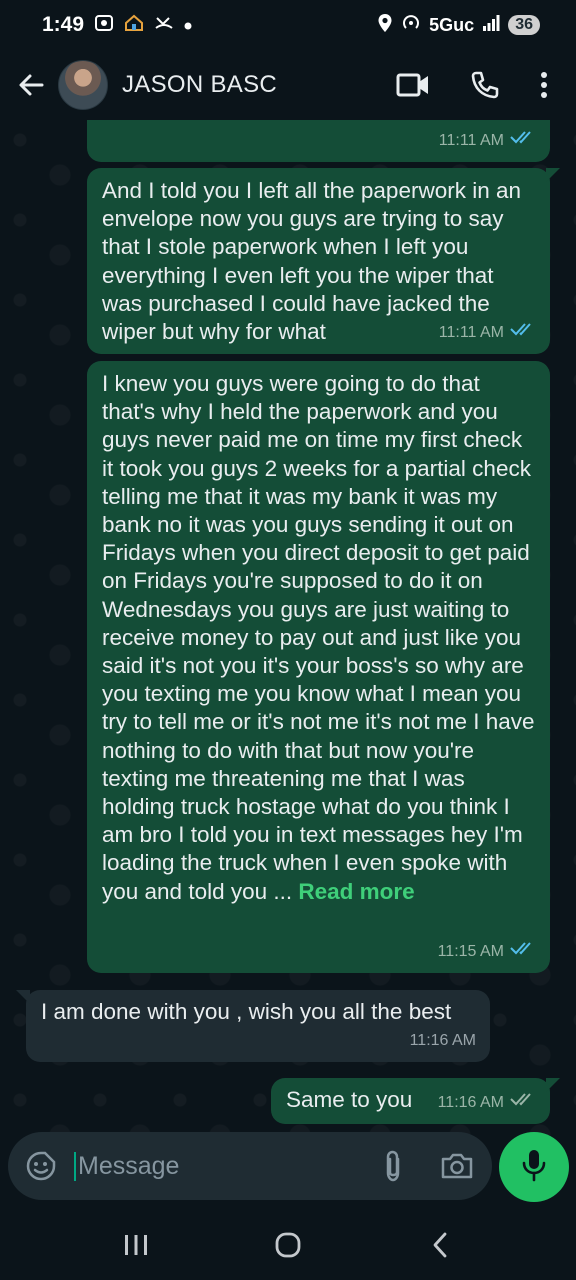  I want to click on message-meta: 11:15 AM, so click(487, 952).